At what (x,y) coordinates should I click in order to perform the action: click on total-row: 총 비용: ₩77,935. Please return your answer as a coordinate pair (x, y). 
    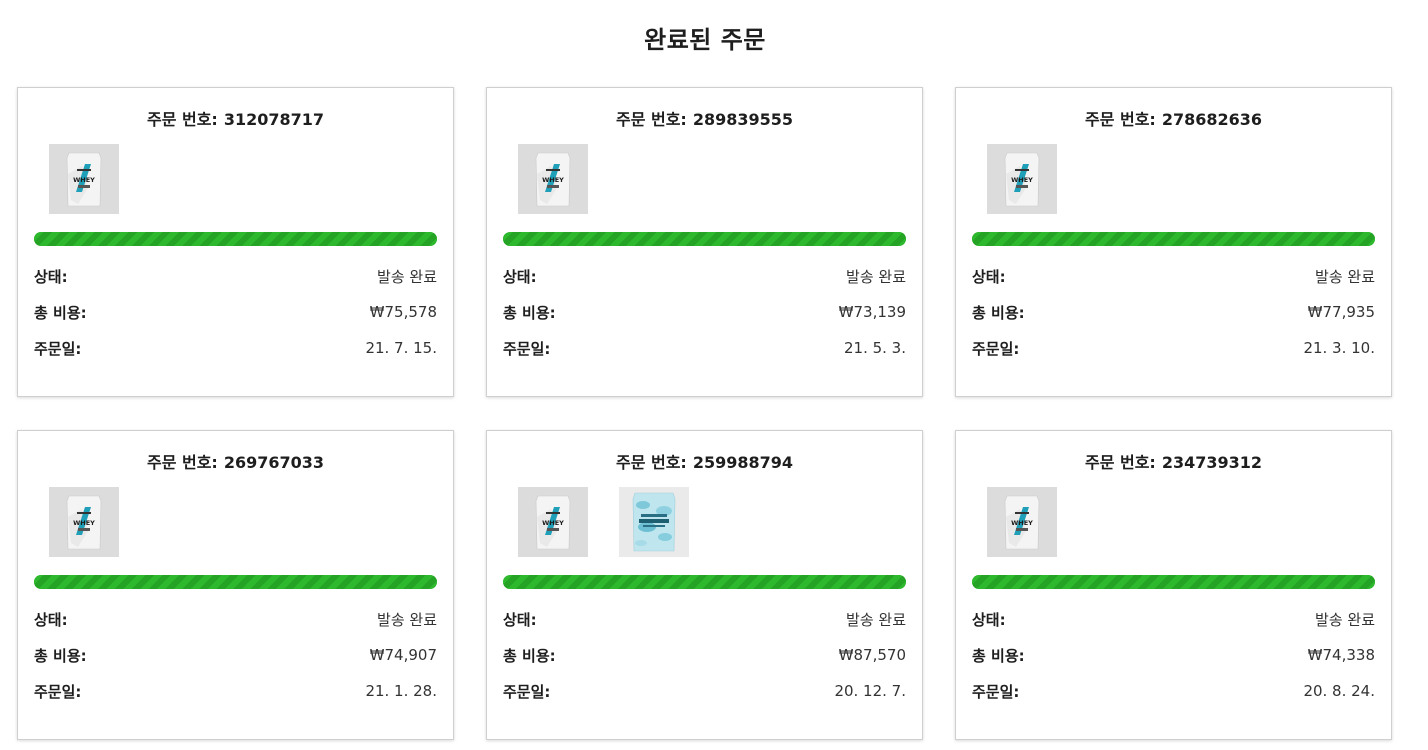
    Looking at the image, I should click on (1173, 312).